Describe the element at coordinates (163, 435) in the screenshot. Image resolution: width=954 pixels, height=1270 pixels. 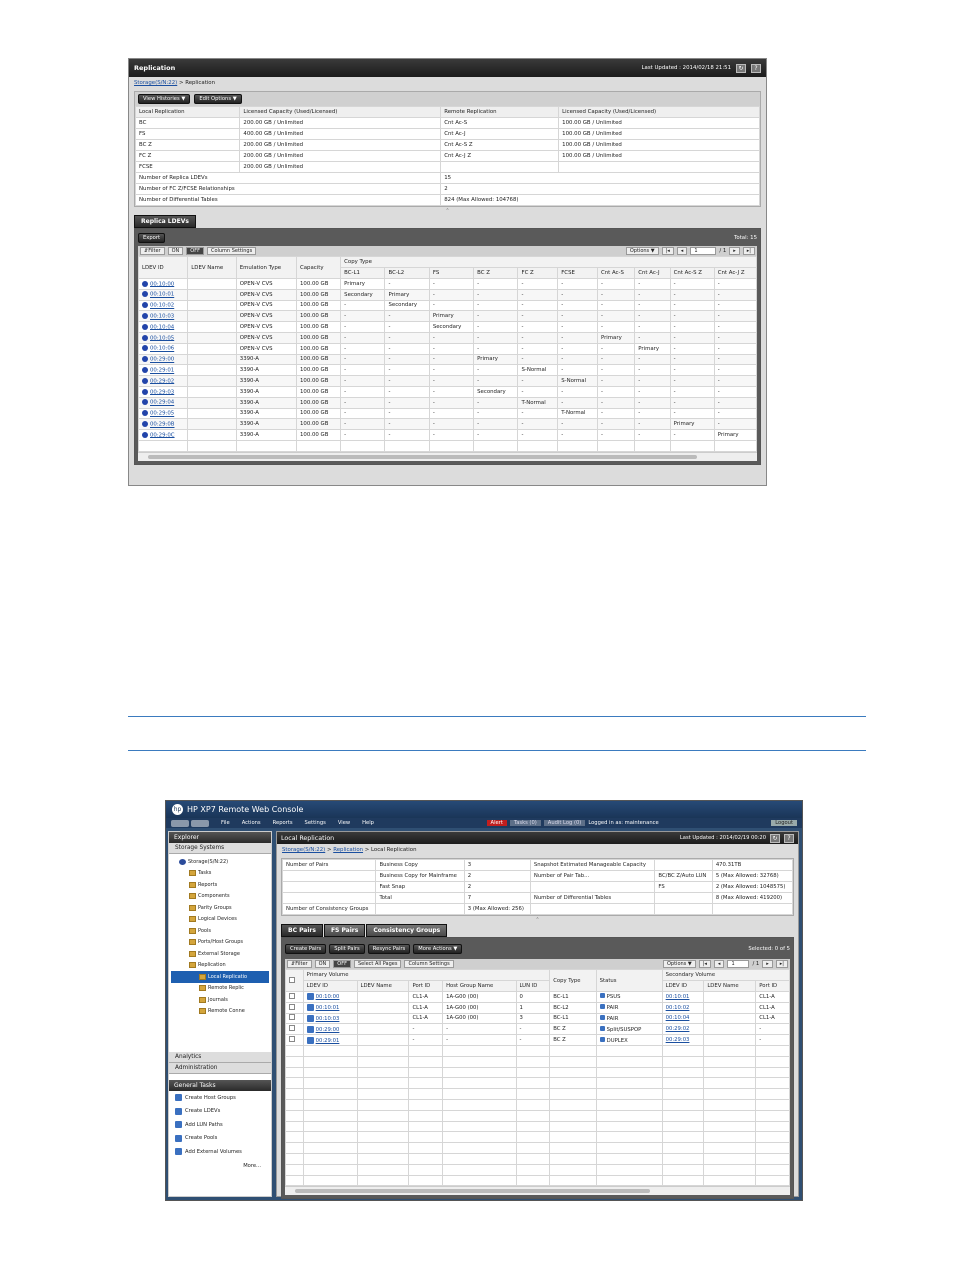
I see `ldev-id-cell: 00:29:0C` at that location.